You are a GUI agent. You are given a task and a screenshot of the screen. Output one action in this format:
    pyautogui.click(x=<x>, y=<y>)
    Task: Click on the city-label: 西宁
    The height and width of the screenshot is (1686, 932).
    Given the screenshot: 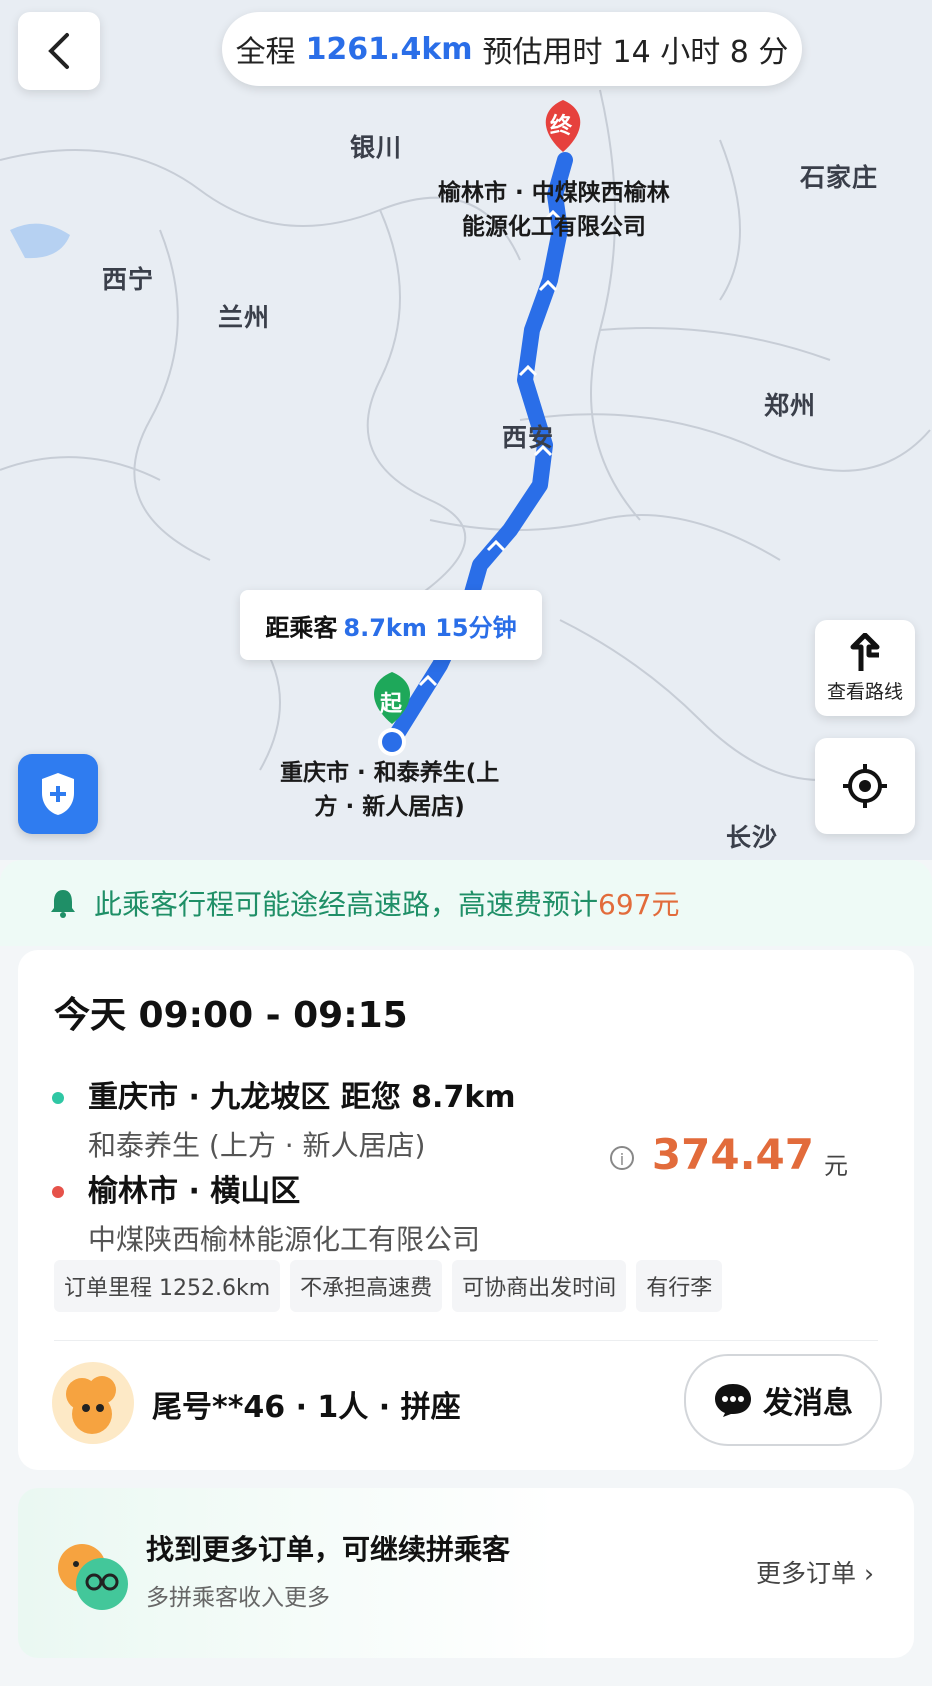 What is the action you would take?
    pyautogui.click(x=128, y=279)
    